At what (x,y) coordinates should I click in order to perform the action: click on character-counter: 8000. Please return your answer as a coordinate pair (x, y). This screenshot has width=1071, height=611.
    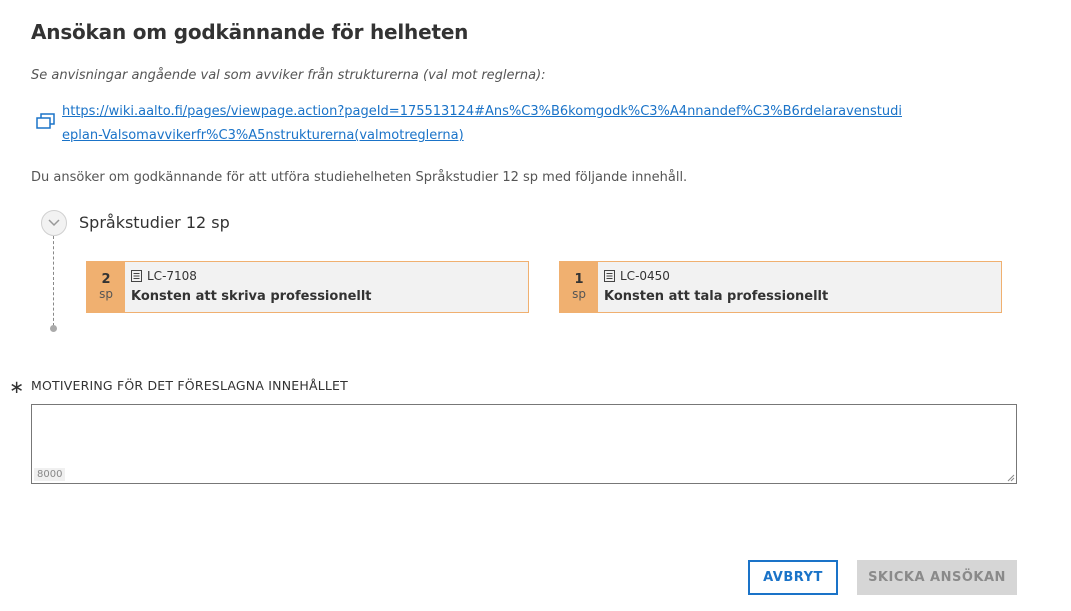
    Looking at the image, I should click on (50, 474).